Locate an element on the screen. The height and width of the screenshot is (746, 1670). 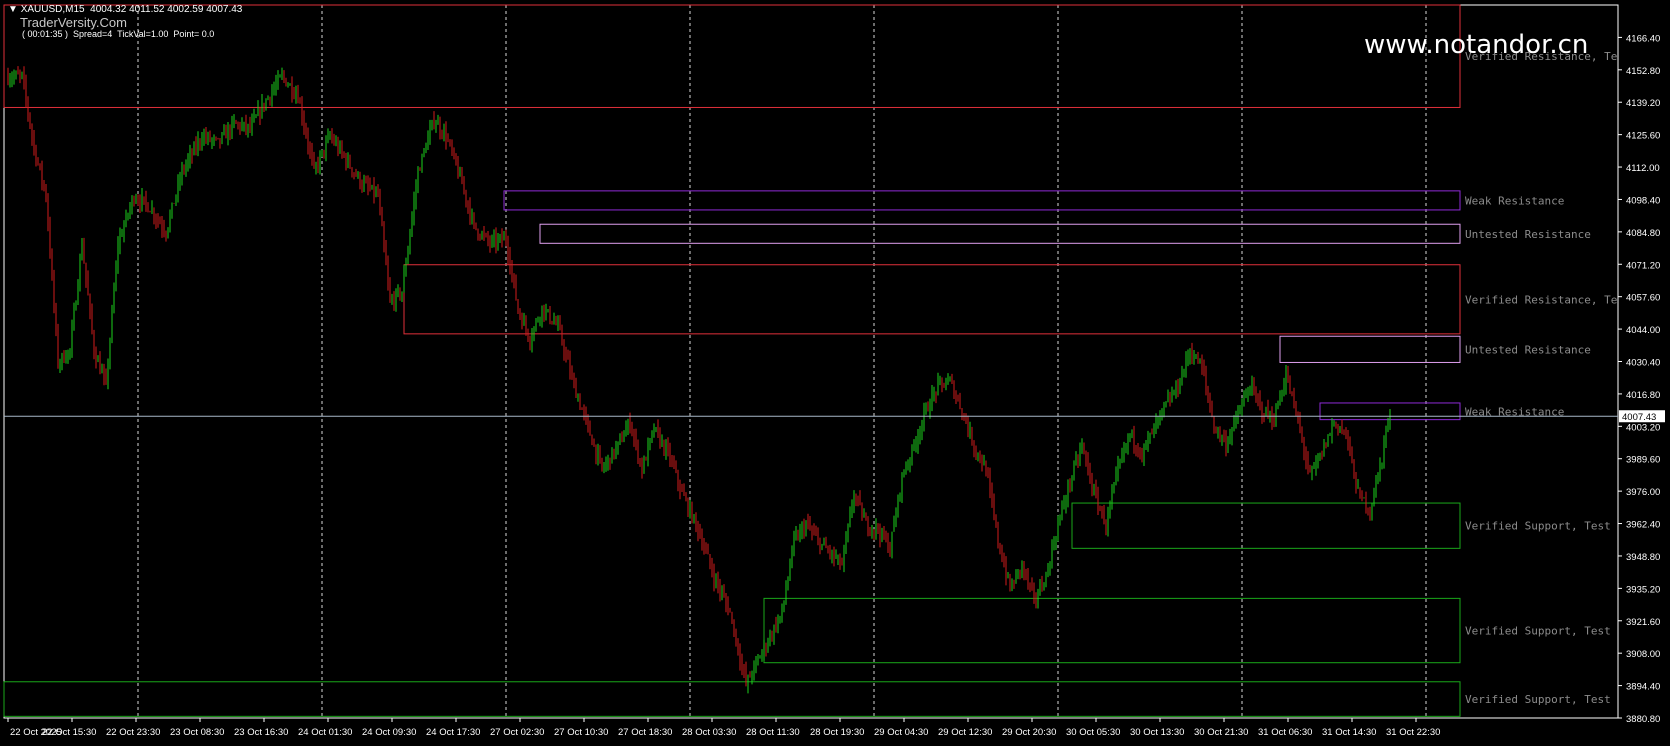
x-tick-label: 27 Oct 18:30 is located at coordinates (645, 732).